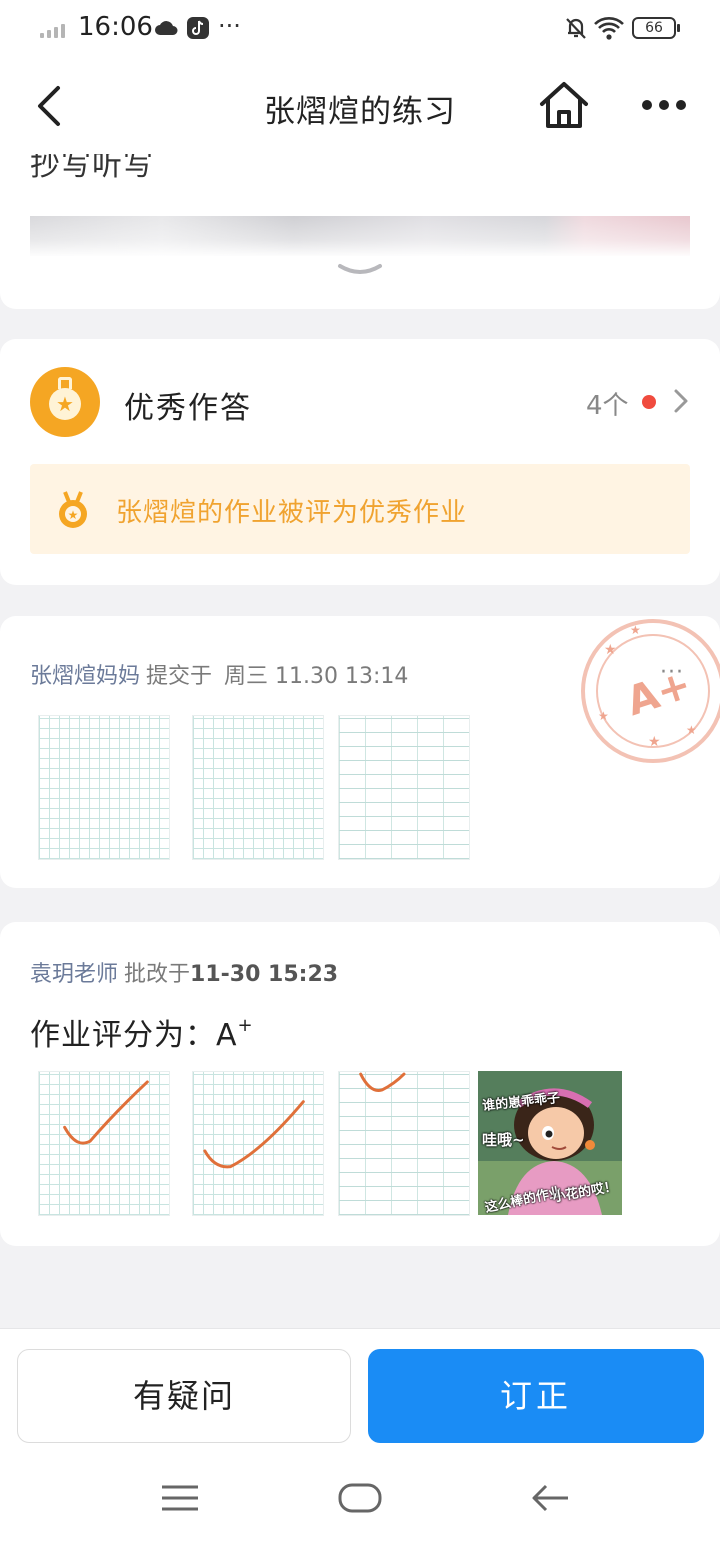  What do you see at coordinates (360, 29) in the screenshot?
I see `status-bar: 16:06 ··· 66` at bounding box center [360, 29].